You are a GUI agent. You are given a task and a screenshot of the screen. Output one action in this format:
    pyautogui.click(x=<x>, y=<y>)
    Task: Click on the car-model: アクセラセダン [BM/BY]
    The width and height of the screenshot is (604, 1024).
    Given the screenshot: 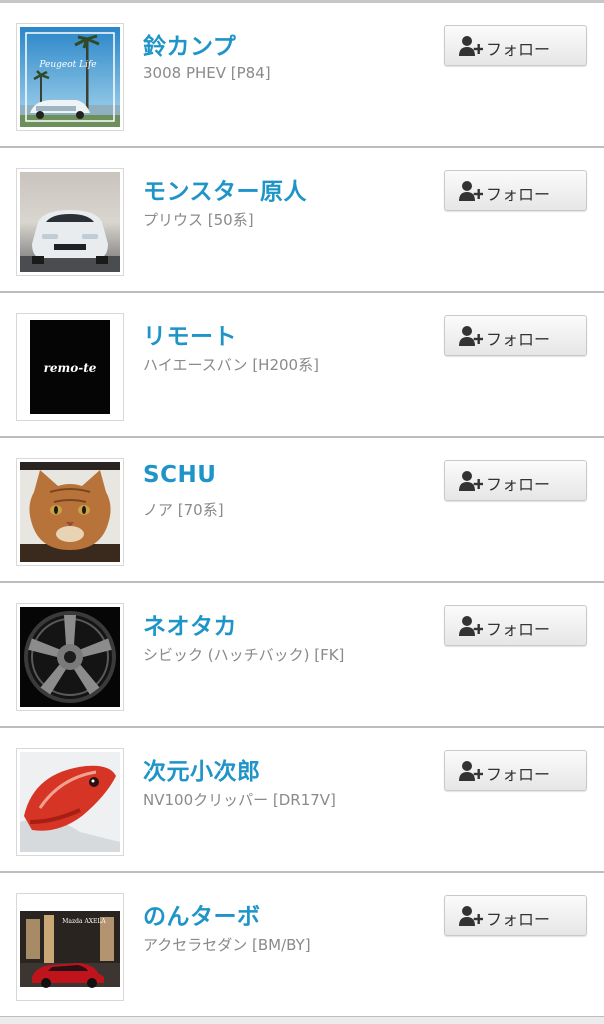 What is the action you would take?
    pyautogui.click(x=227, y=944)
    